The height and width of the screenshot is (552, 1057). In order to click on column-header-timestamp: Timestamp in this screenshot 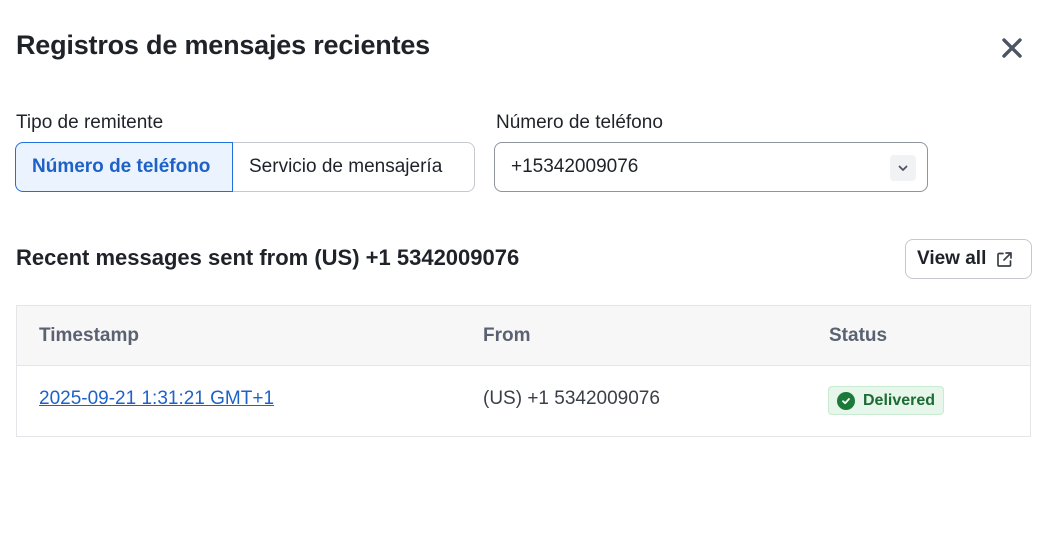, I will do `click(89, 335)`.